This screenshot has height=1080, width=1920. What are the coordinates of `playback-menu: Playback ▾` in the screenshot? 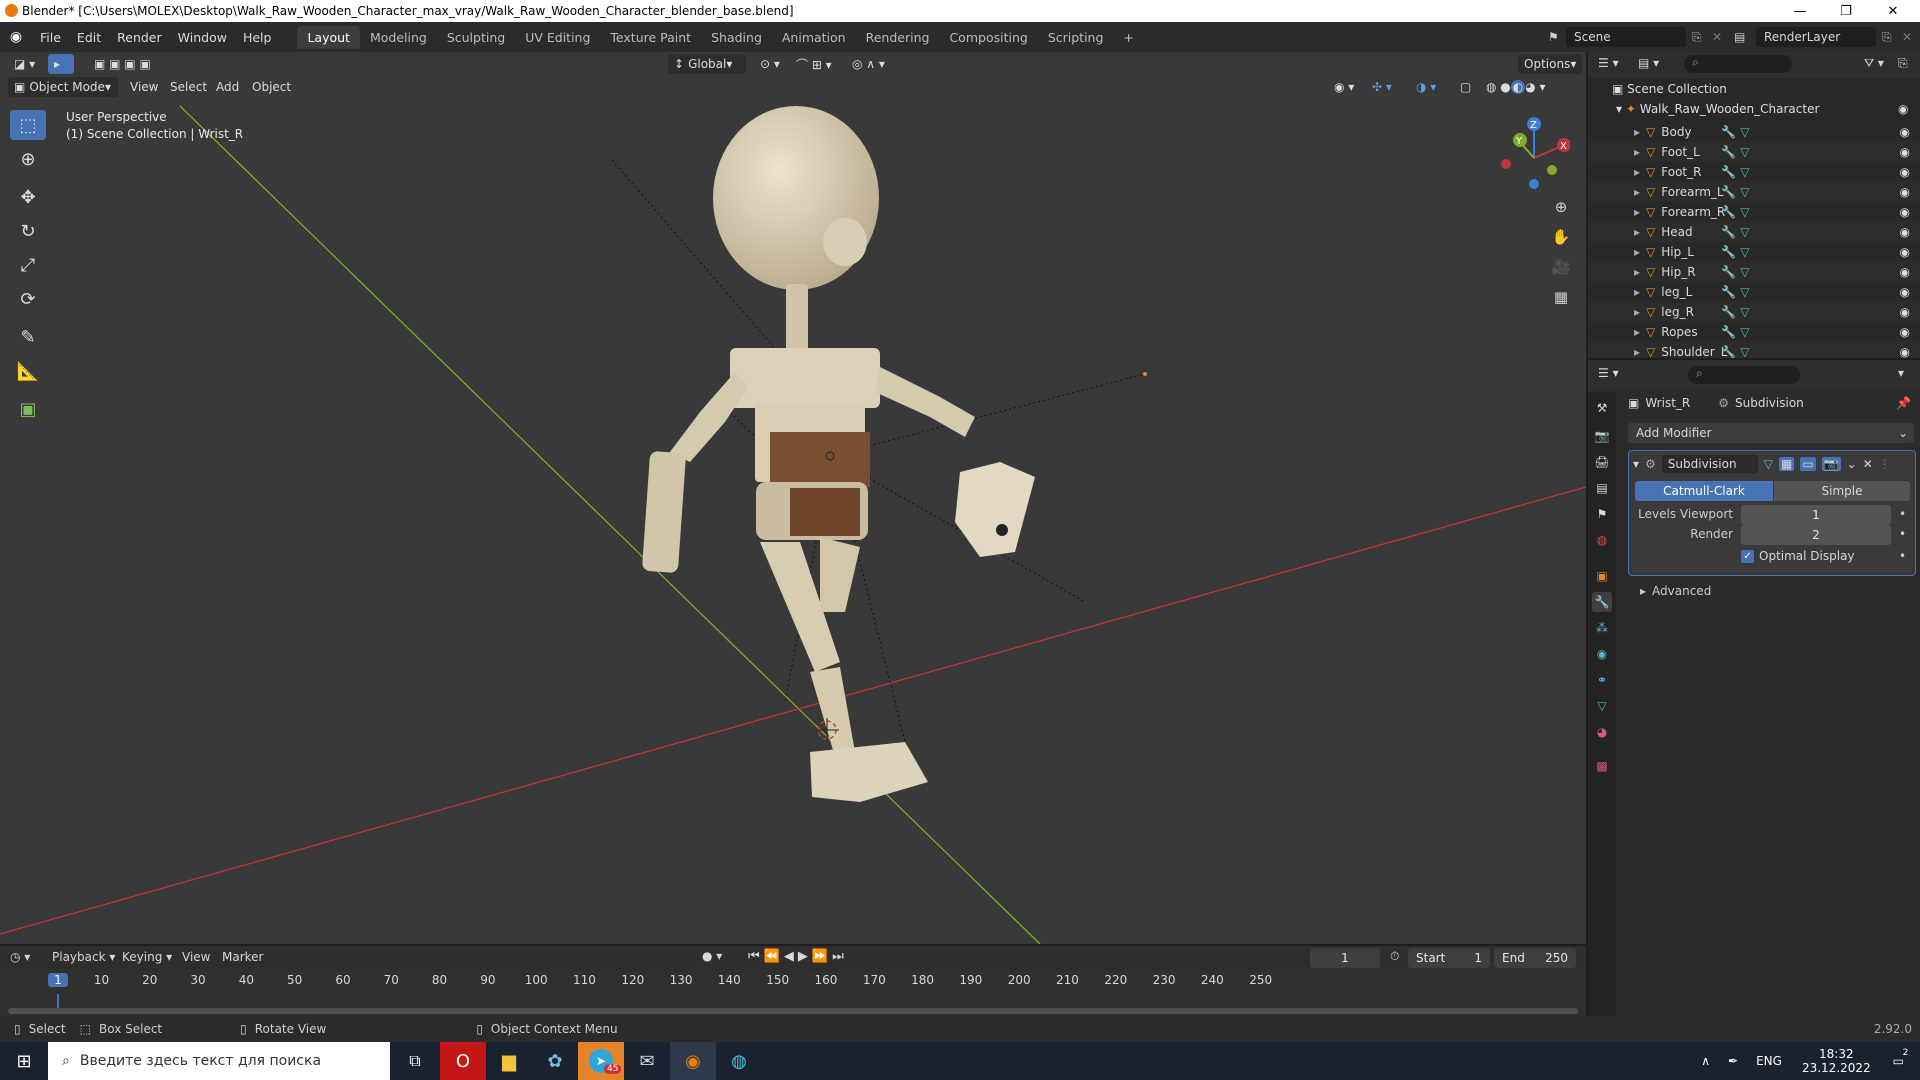 It's located at (83, 957).